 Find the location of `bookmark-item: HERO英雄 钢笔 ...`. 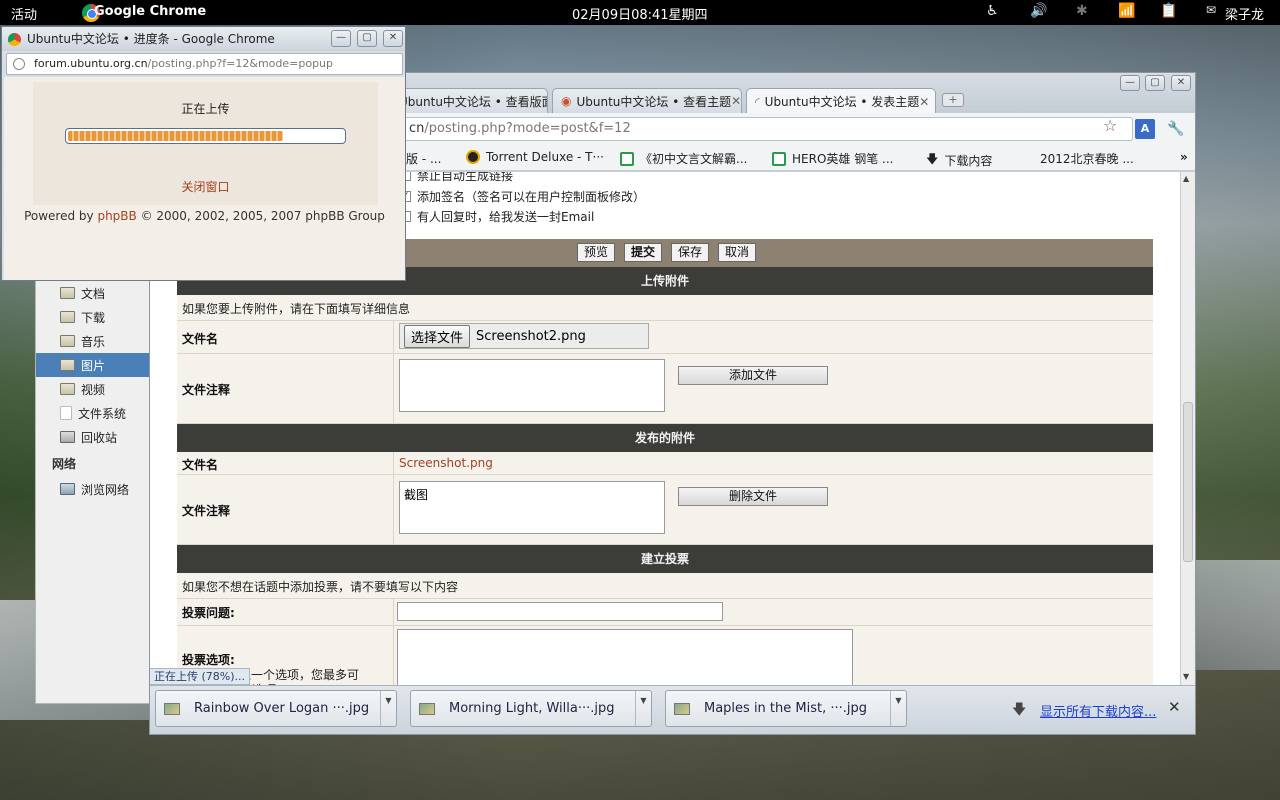

bookmark-item: HERO英雄 钢笔 ... is located at coordinates (832, 158).